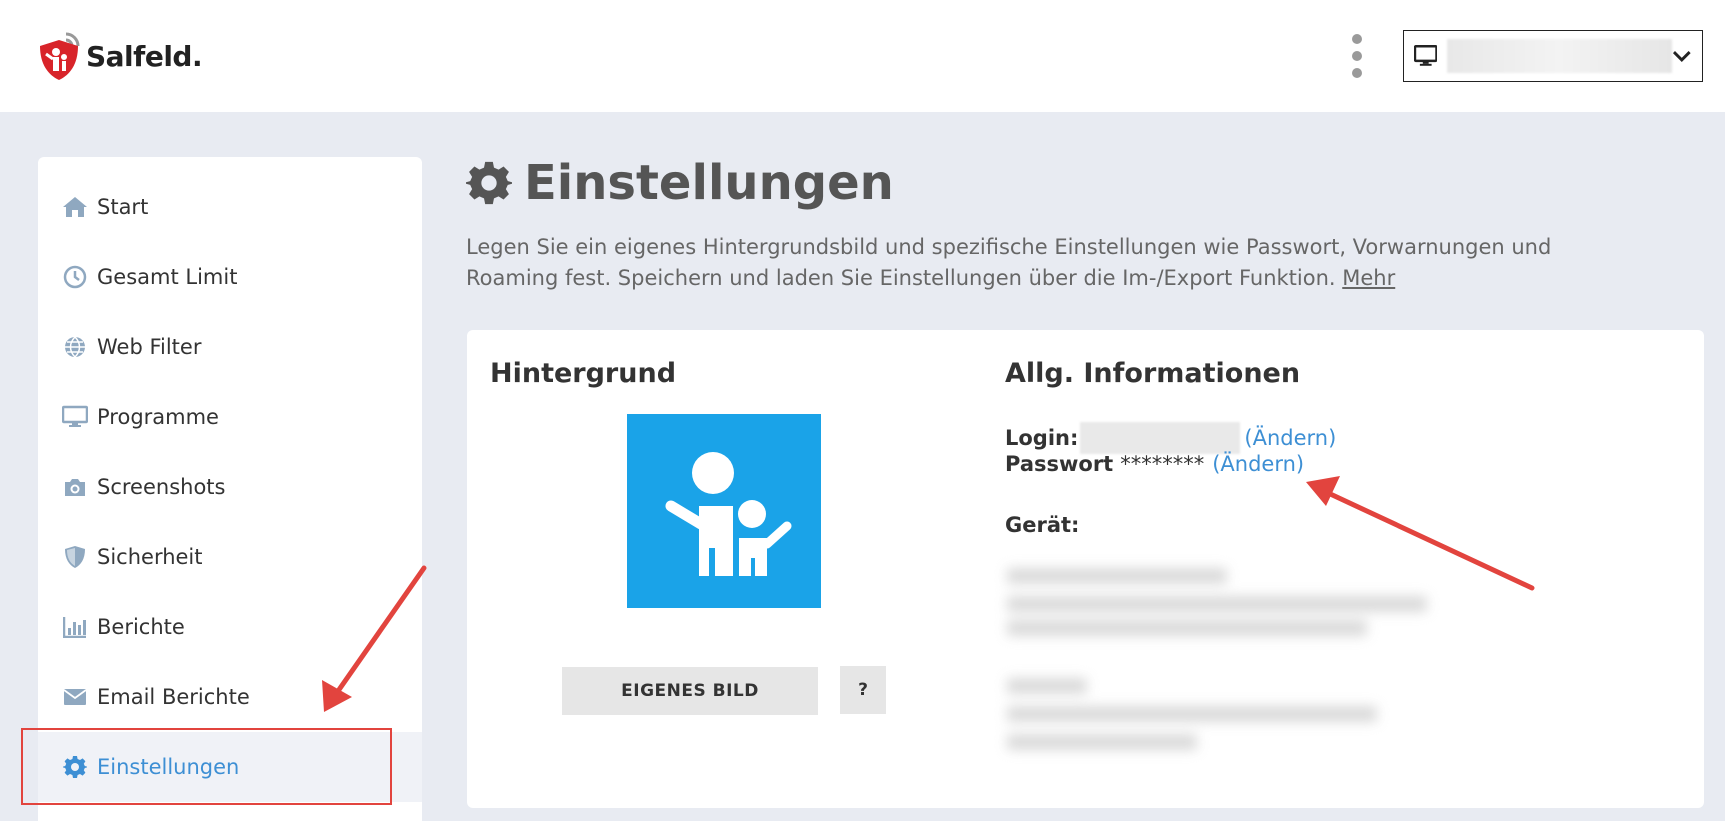 This screenshot has width=1725, height=821. I want to click on sidebar-item-einstellungen: Einstellungen, so click(230, 767).